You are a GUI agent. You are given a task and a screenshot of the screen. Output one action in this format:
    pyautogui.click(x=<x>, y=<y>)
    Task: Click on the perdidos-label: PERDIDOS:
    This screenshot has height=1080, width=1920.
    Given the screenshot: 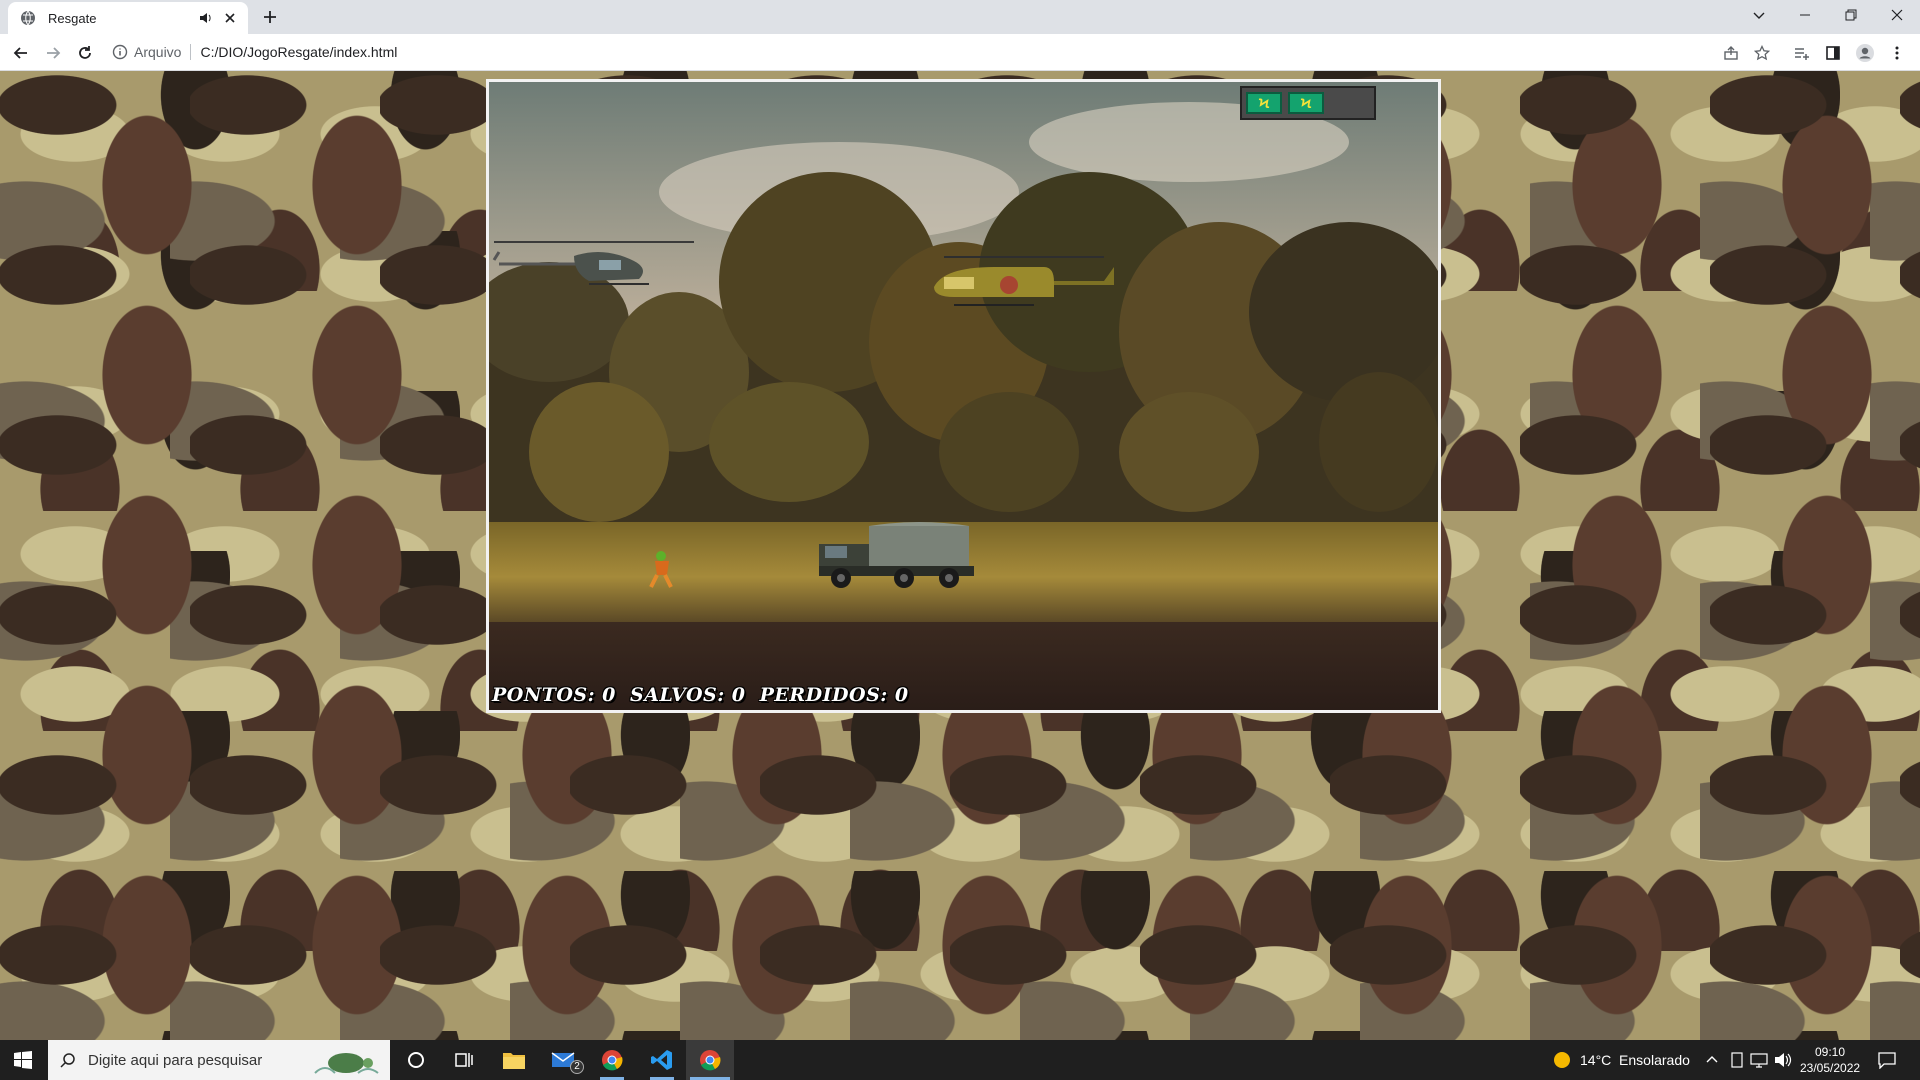 What is the action you would take?
    pyautogui.click(x=823, y=695)
    